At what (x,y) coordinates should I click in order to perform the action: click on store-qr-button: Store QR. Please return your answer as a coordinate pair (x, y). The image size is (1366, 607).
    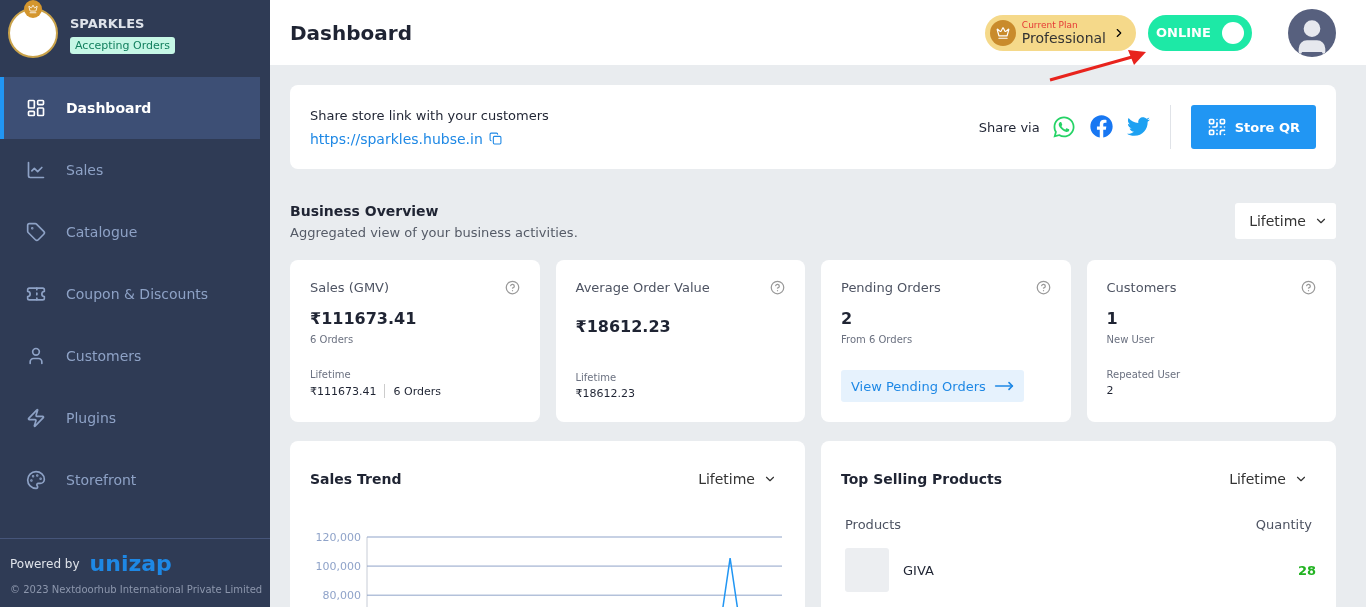
    Looking at the image, I should click on (1253, 127).